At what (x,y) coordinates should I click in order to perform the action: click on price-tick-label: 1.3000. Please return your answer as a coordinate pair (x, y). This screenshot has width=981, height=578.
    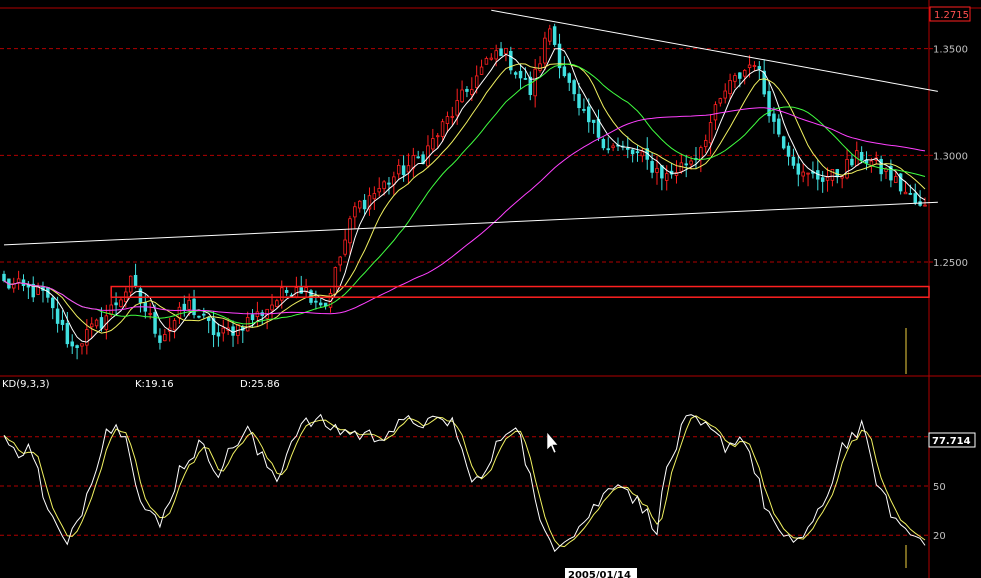
    Looking at the image, I should click on (950, 156).